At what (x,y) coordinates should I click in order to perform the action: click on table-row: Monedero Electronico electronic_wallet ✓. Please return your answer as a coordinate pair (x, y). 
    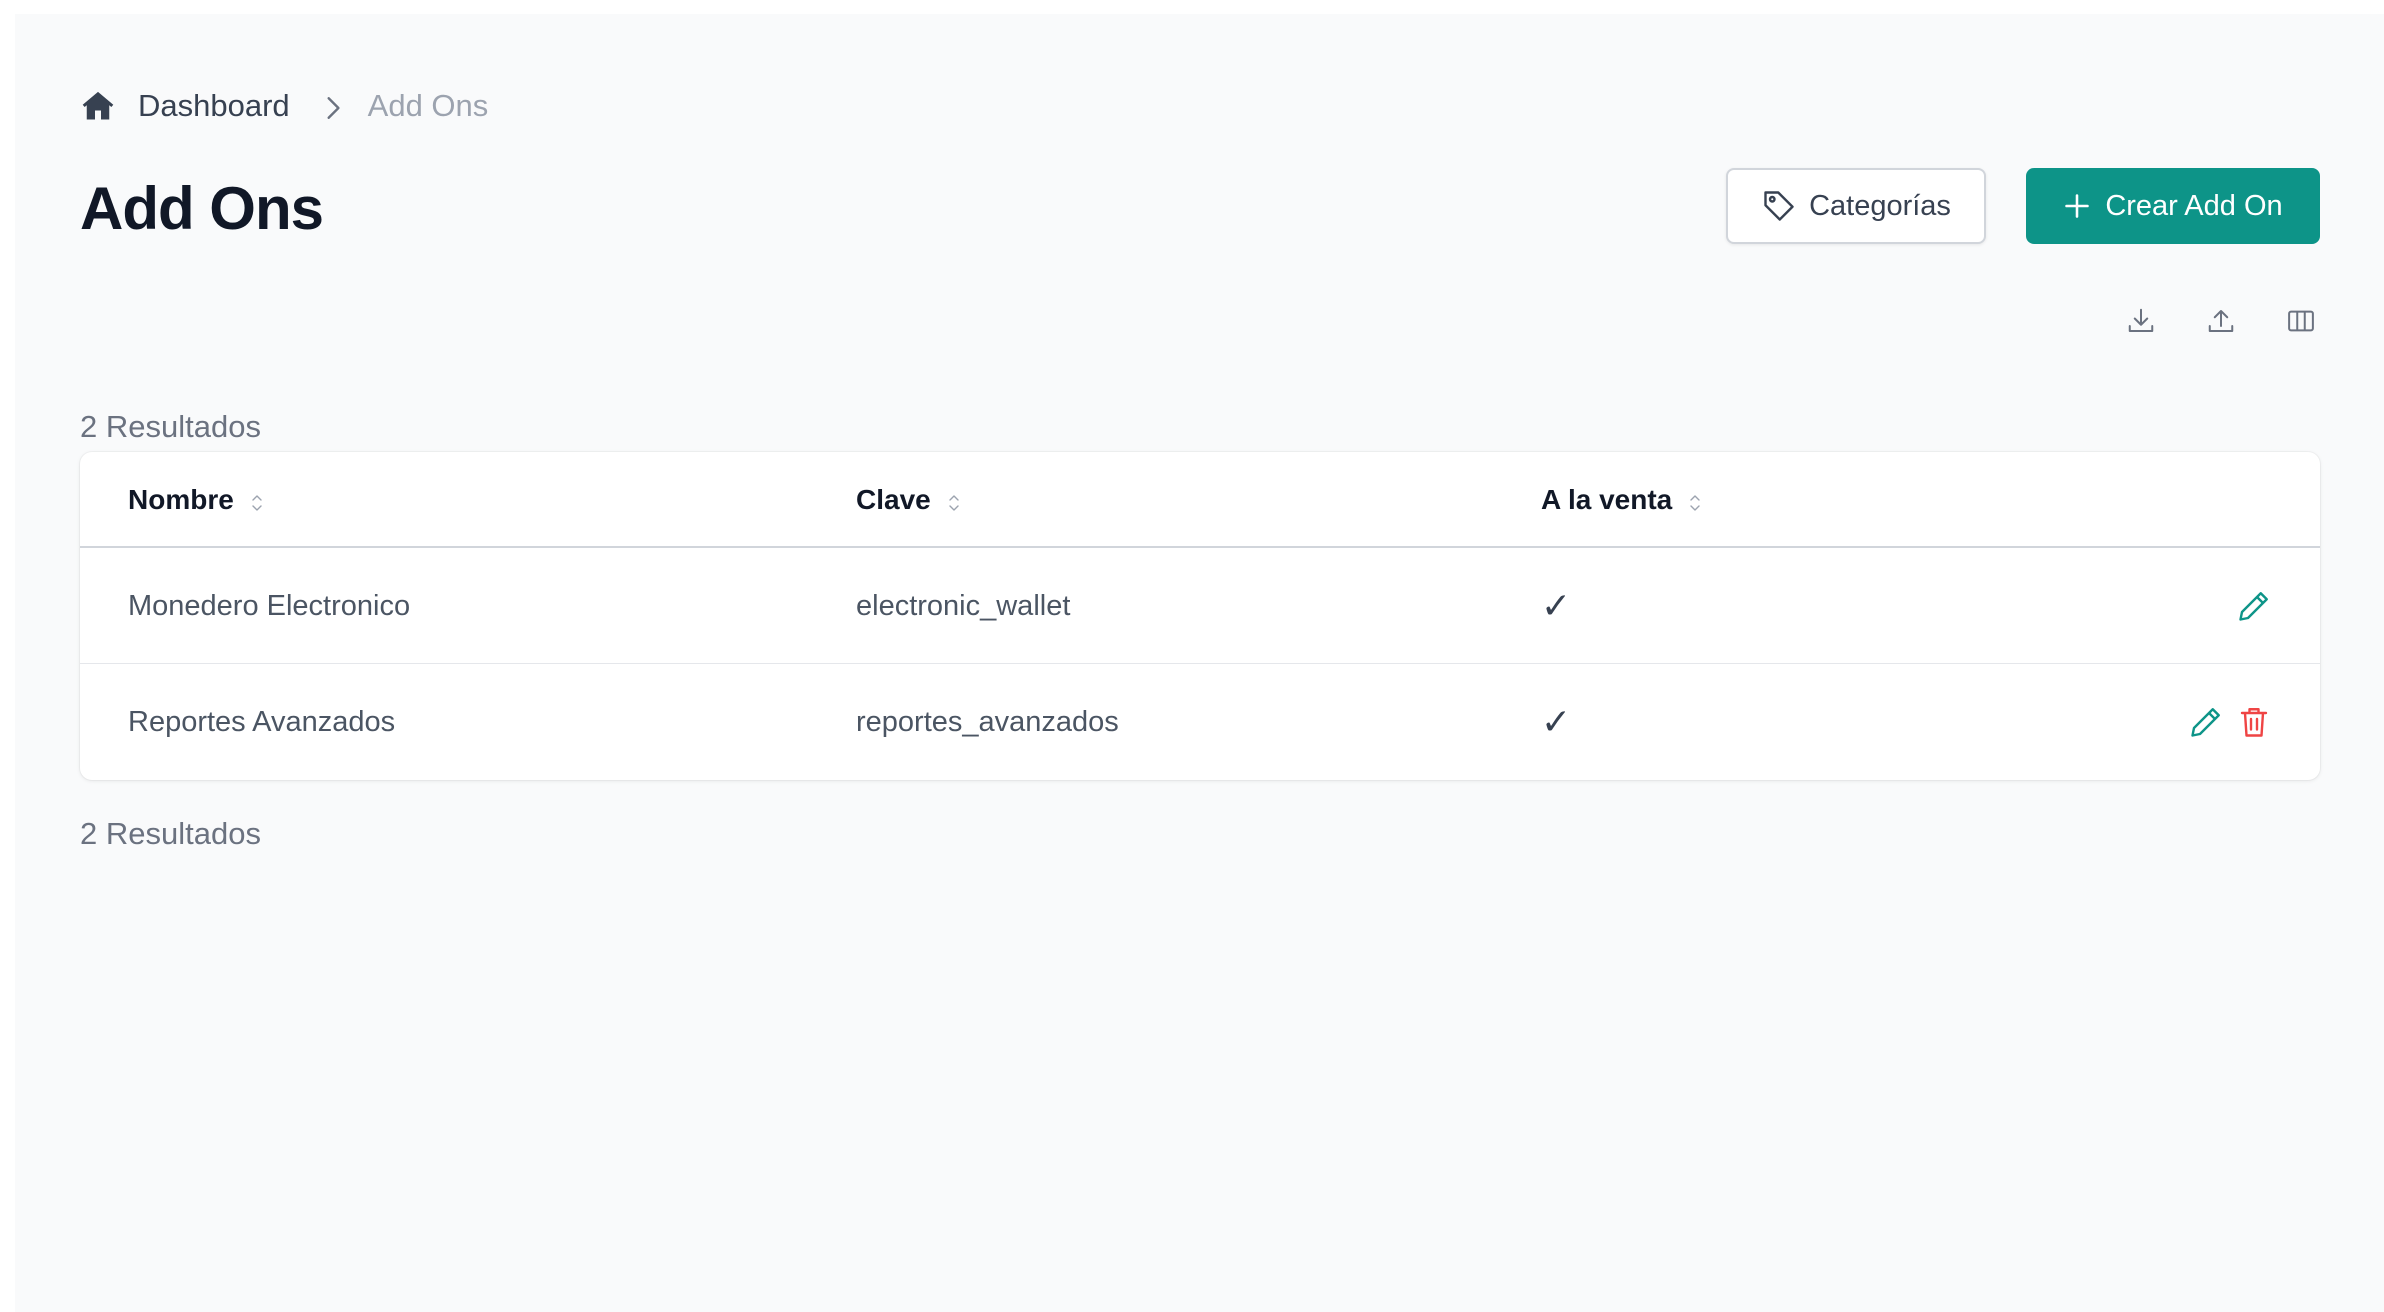
    Looking at the image, I should click on (1200, 606).